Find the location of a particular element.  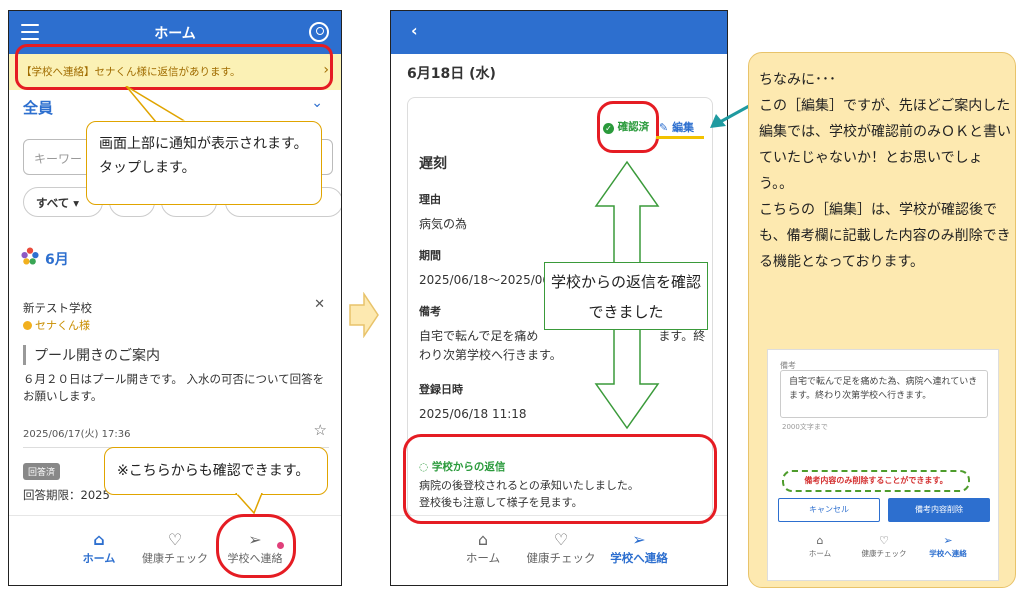

nav-home: ⌂ ホーム is located at coordinates (820, 546).